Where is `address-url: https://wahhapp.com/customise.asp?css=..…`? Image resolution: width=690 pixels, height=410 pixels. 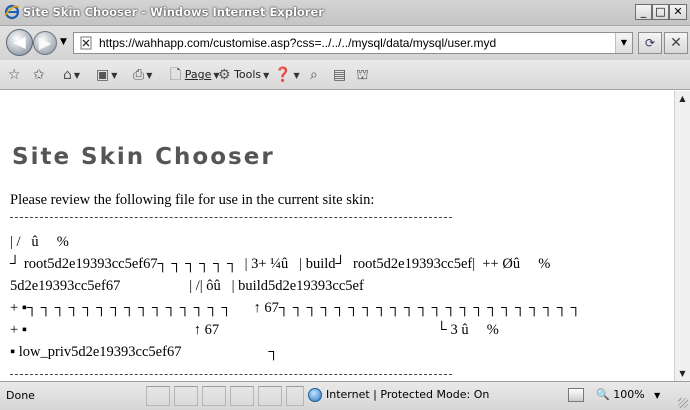 address-url: https://wahhapp.com/customise.asp?css=..… is located at coordinates (297, 43).